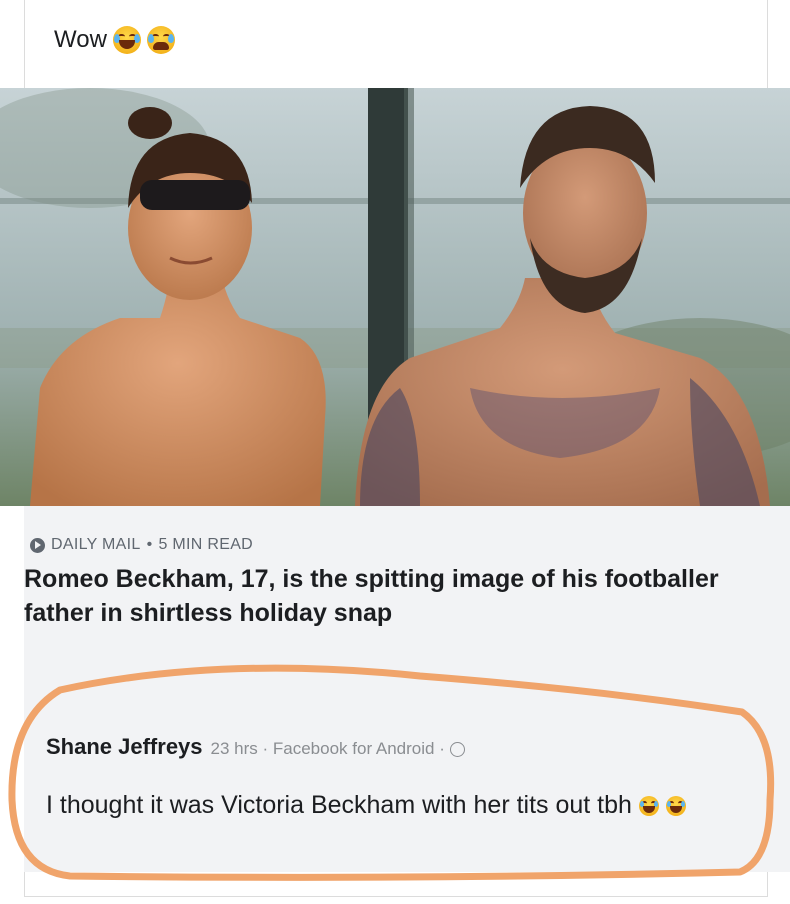 This screenshot has width=790, height=904. Describe the element at coordinates (37, 545) in the screenshot. I see `play-circle-icon` at that location.